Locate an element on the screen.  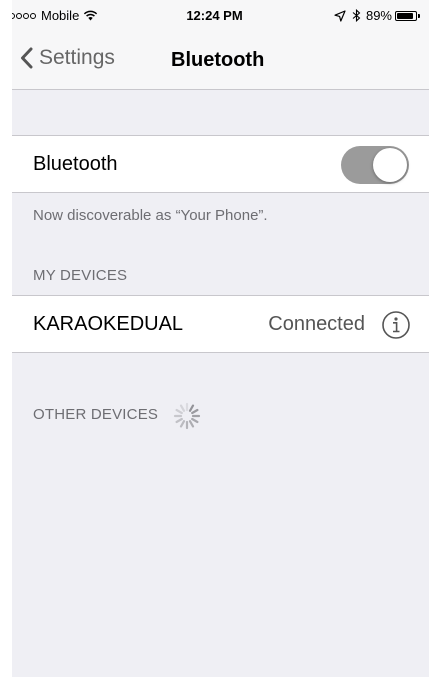
device-status: Connected is located at coordinates (316, 324).